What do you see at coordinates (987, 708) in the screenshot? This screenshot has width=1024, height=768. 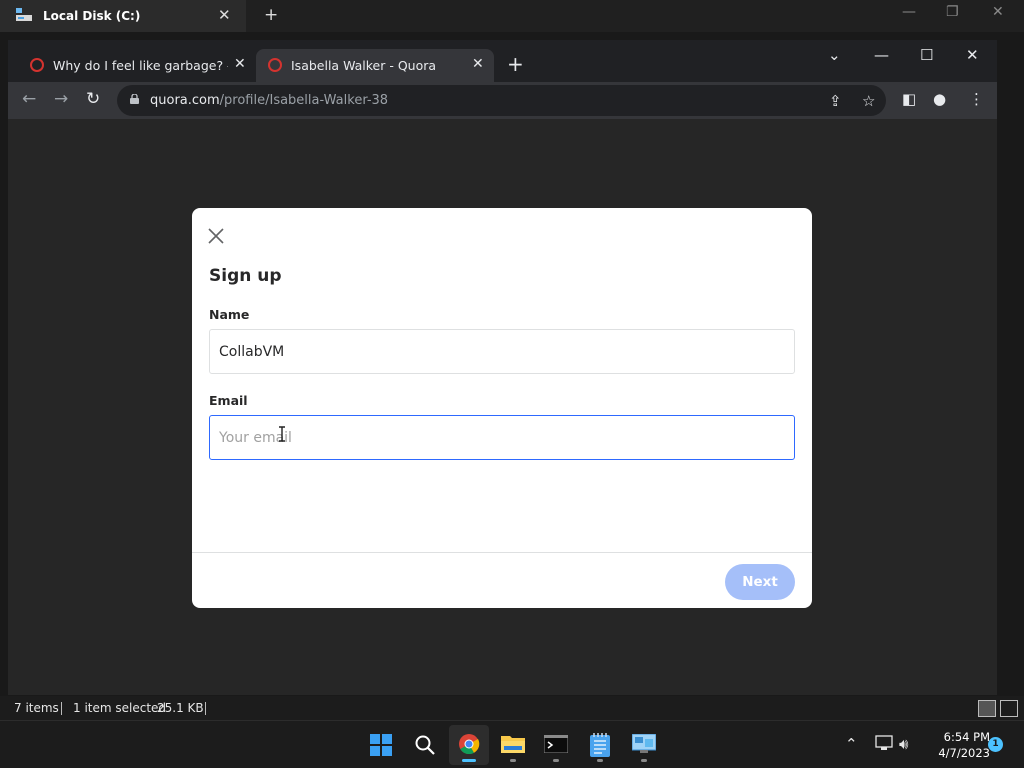 I see `details-view-icon` at bounding box center [987, 708].